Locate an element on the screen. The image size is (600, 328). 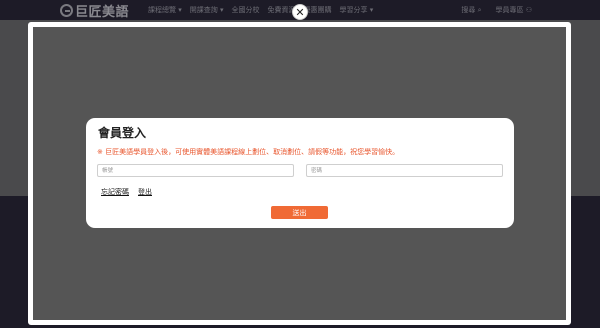
member-area-label: 學員專區 is located at coordinates (509, 10).